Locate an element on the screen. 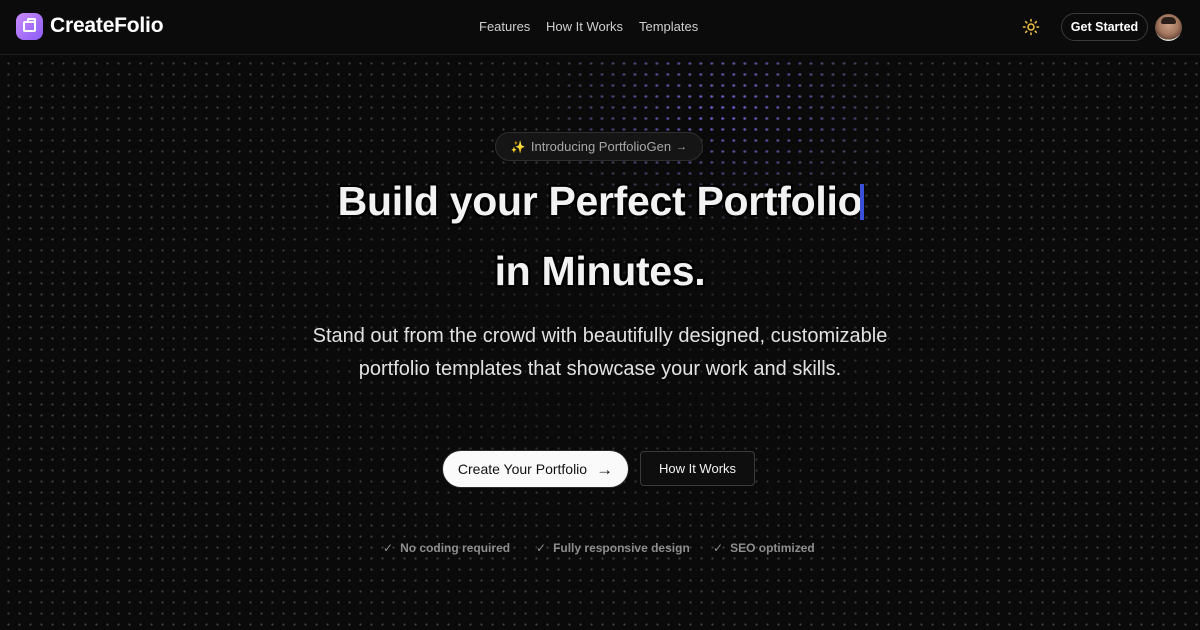 This screenshot has height=630, width=1200. get-started-button: Get Started is located at coordinates (1104, 27).